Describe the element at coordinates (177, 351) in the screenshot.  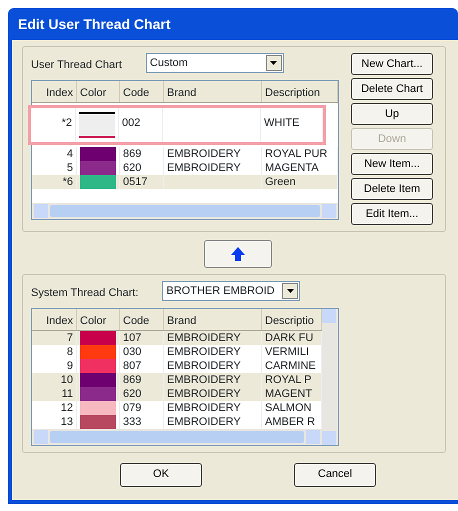
I see `list-row: 8 030 EMBROIDERY VERMILI` at that location.